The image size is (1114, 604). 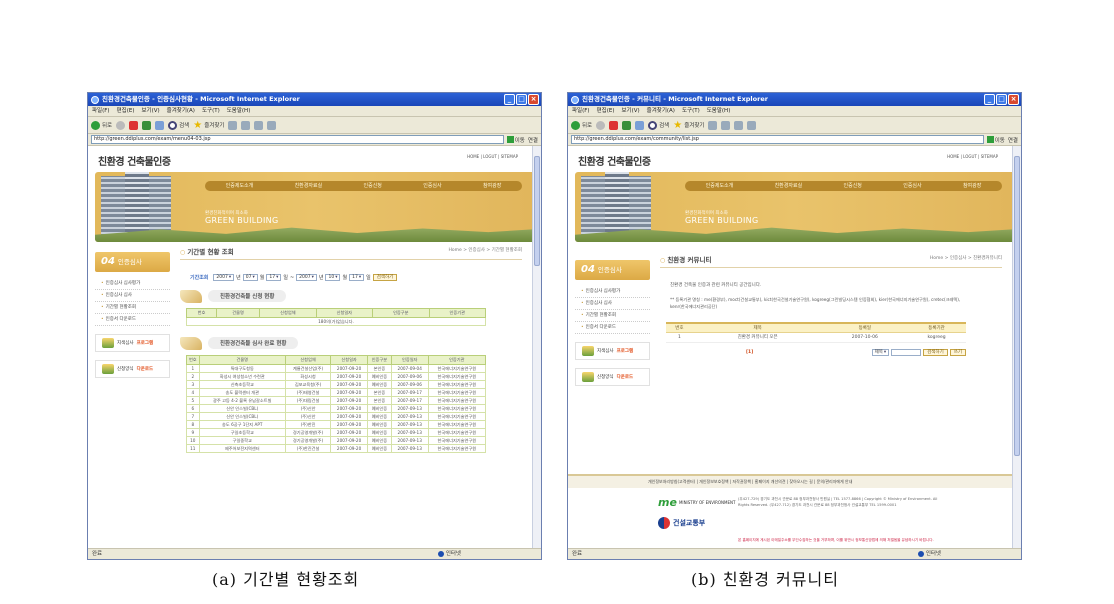 I want to click on board-search-input, so click(x=906, y=352).